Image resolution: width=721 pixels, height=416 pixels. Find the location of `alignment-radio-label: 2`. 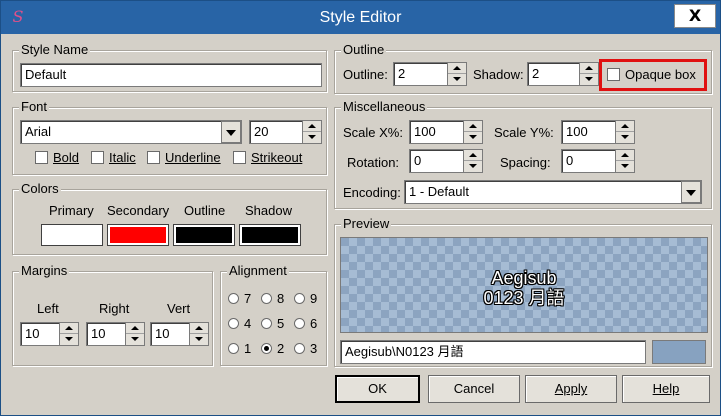

alignment-radio-label: 2 is located at coordinates (281, 348).